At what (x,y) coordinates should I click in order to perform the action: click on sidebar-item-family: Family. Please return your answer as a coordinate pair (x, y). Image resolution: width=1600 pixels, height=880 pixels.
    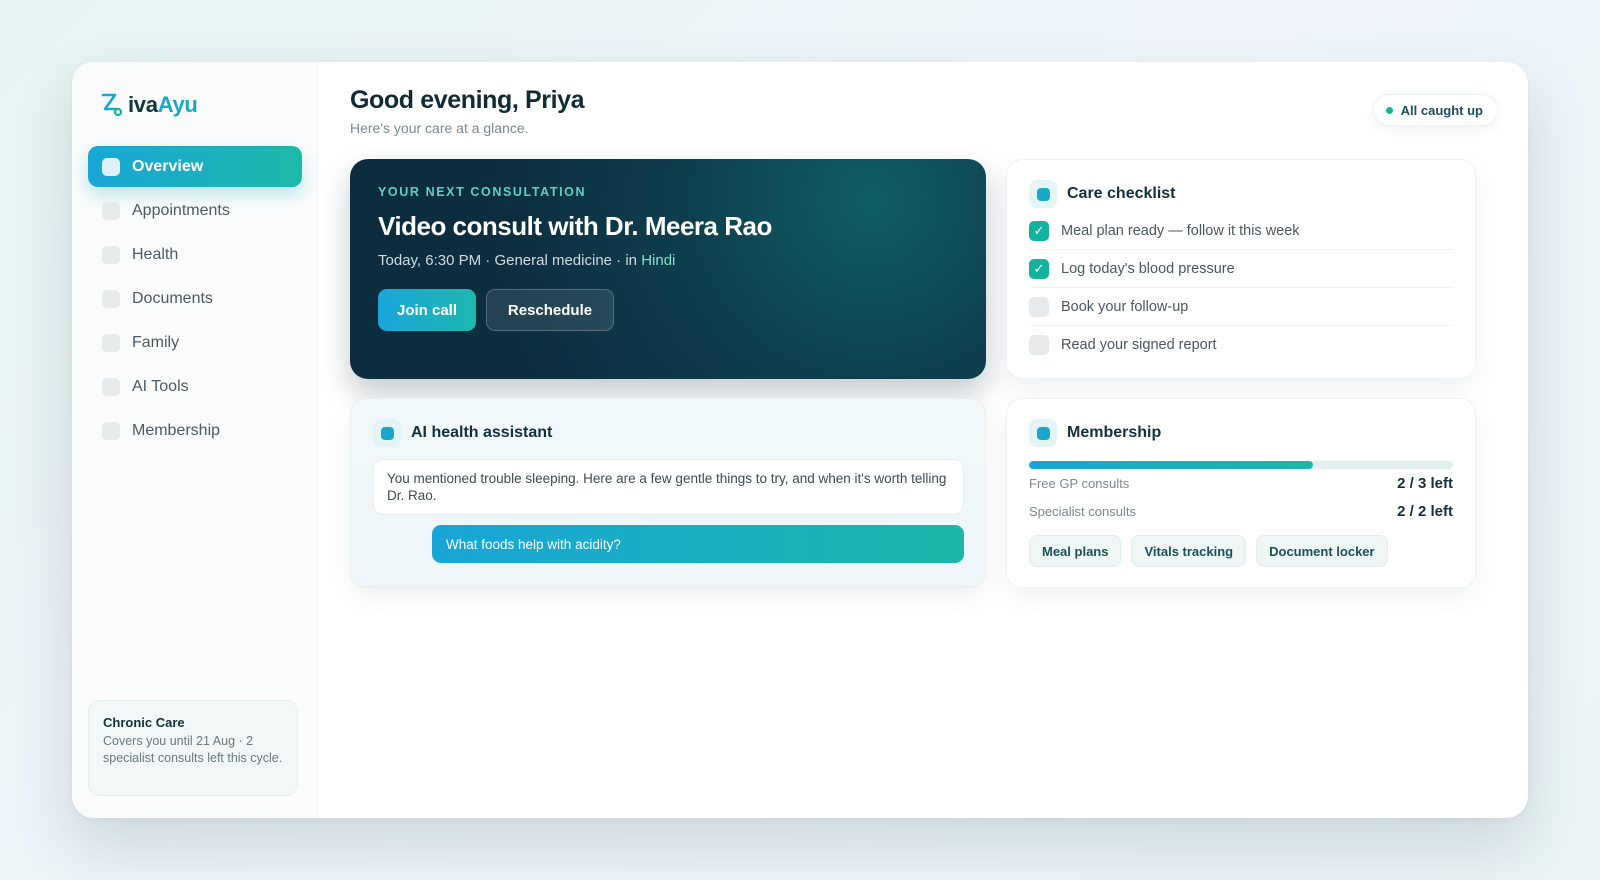
    Looking at the image, I should click on (195, 342).